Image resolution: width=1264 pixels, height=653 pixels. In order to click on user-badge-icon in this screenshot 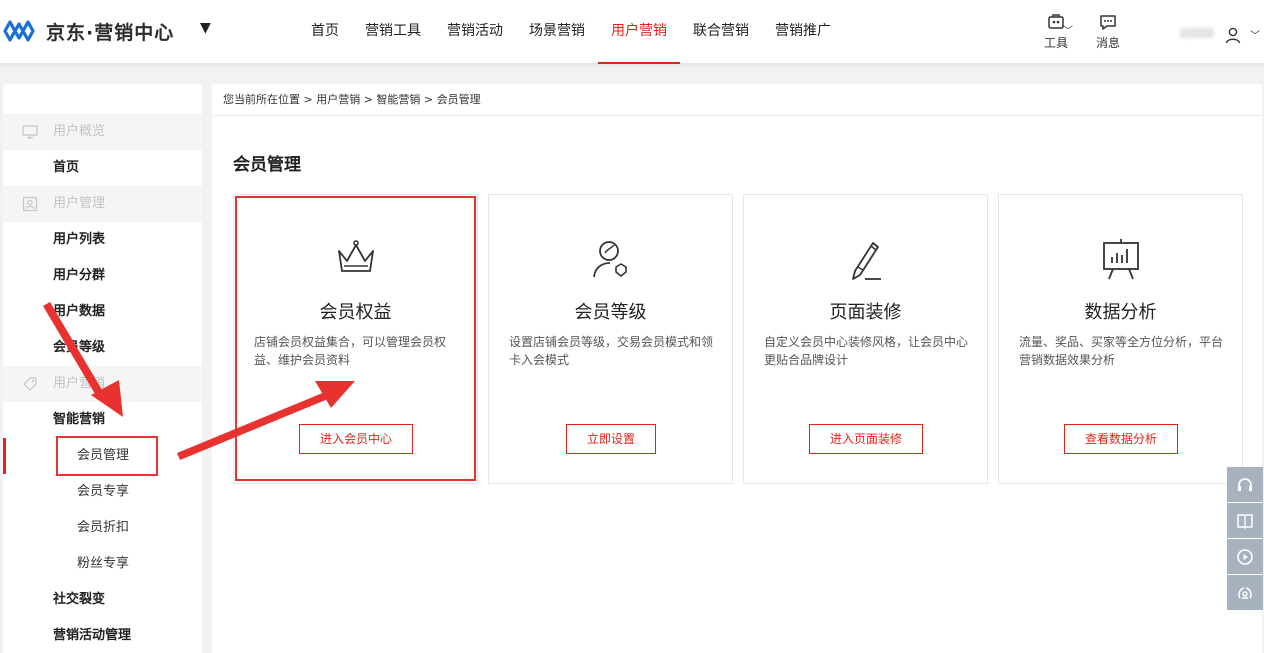, I will do `click(609, 259)`.